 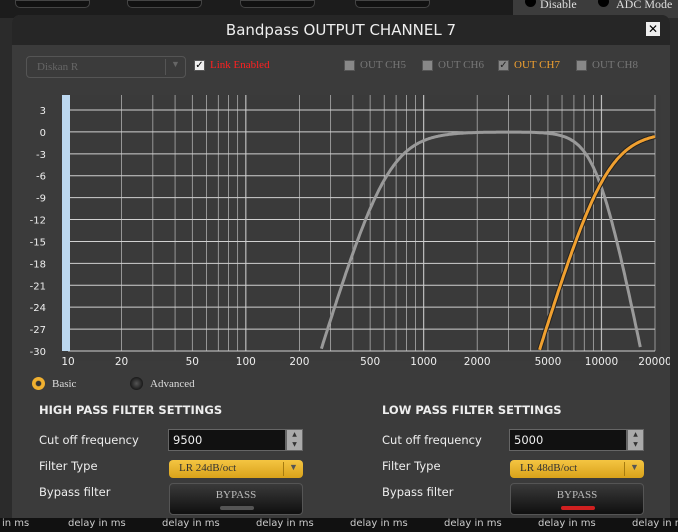 What do you see at coordinates (477, 362) in the screenshot?
I see `x-tick-label: 2000` at bounding box center [477, 362].